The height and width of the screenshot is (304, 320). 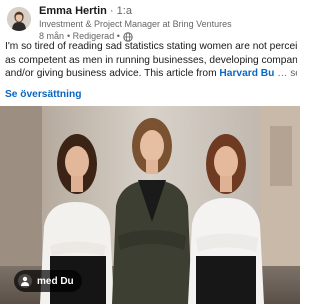 What do you see at coordinates (73, 11) in the screenshot?
I see `author-name: Emma Hertin` at bounding box center [73, 11].